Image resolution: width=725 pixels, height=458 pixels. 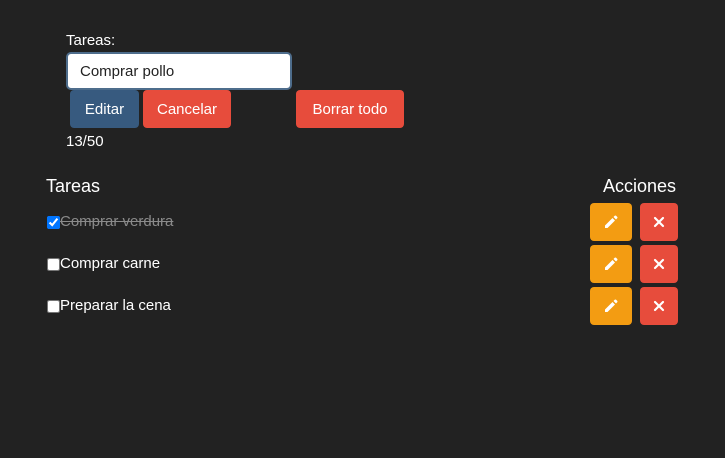 What do you see at coordinates (117, 221) in the screenshot?
I see `task-label: Comprar verdura` at bounding box center [117, 221].